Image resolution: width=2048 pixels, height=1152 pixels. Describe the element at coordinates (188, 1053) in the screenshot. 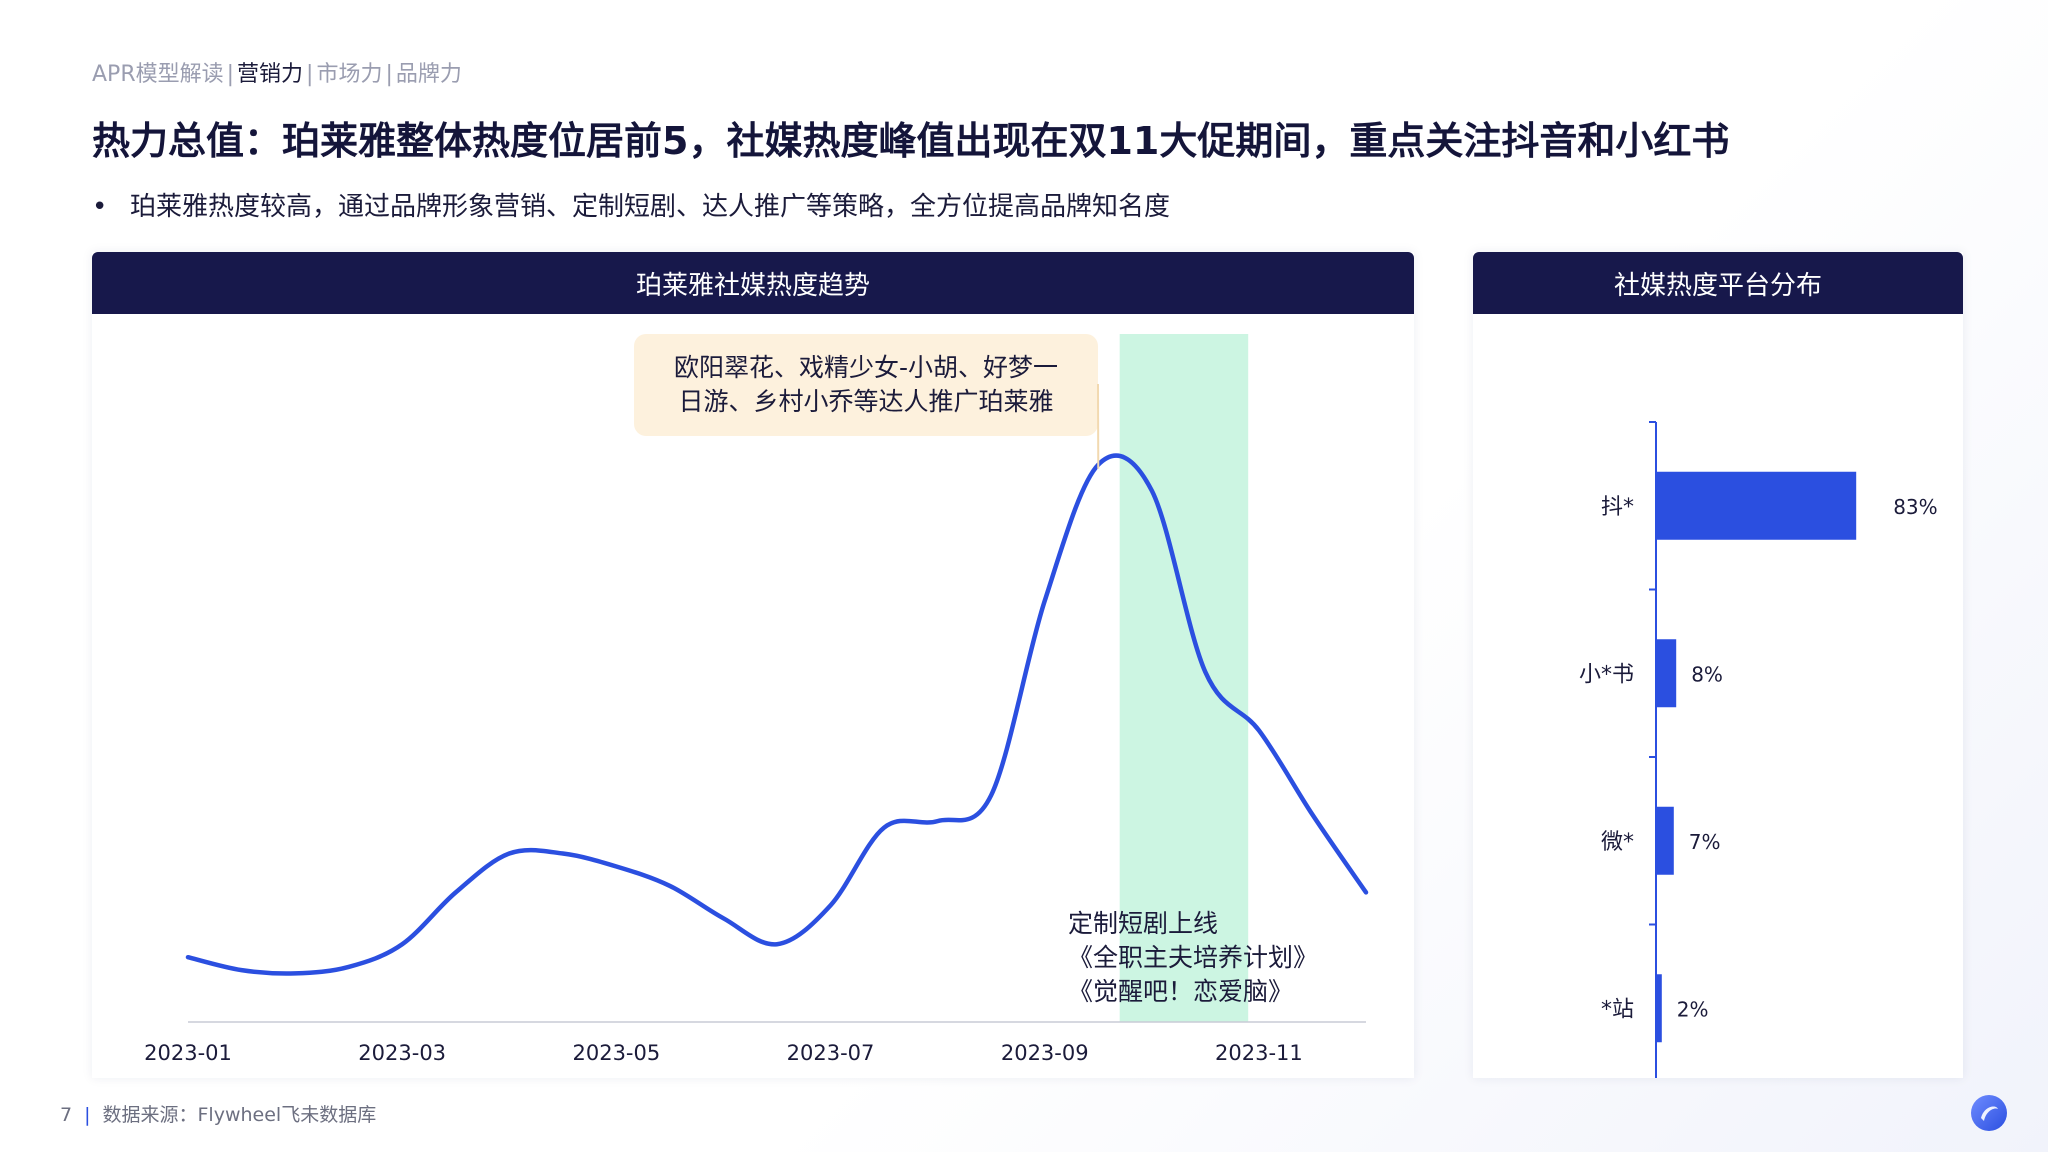

I see `x-tick-label: 2023-01` at that location.